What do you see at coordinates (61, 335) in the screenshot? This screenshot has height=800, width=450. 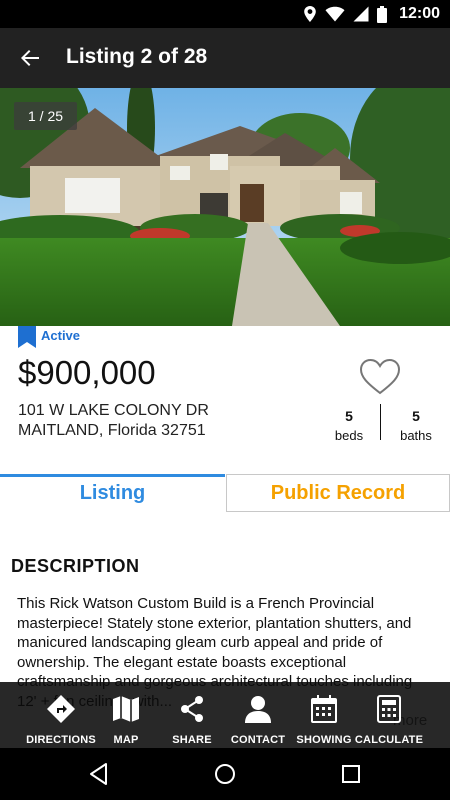 I see `listing-status: Active` at bounding box center [61, 335].